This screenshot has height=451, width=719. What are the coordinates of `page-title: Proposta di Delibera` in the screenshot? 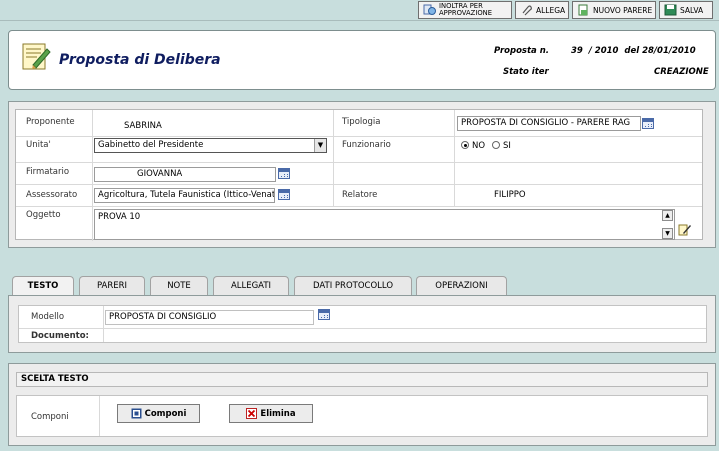 It's located at (140, 60).